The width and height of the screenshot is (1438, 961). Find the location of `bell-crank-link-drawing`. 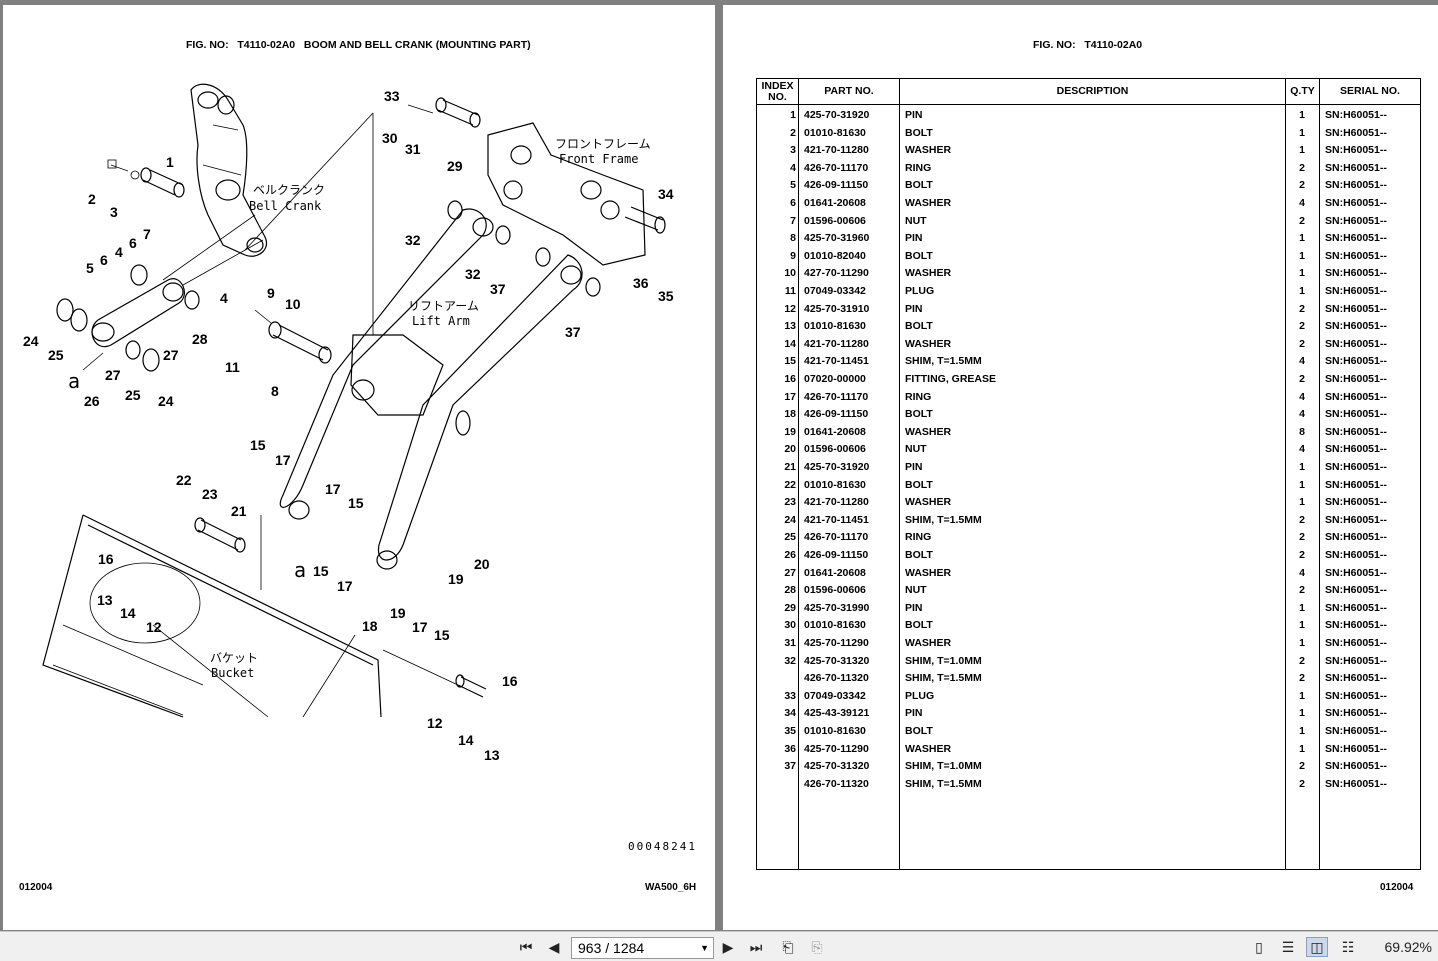

bell-crank-link-drawing is located at coordinates (160, 293).